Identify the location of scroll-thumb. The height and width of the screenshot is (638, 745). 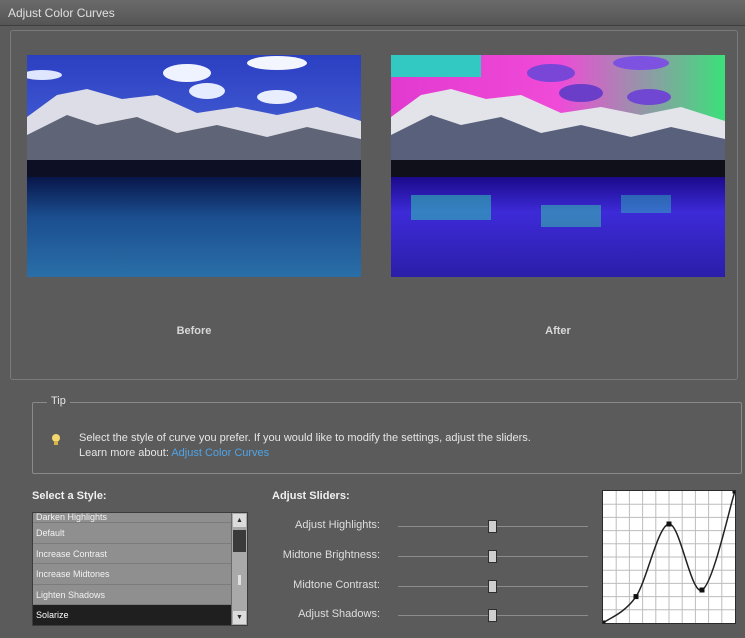
(239, 541).